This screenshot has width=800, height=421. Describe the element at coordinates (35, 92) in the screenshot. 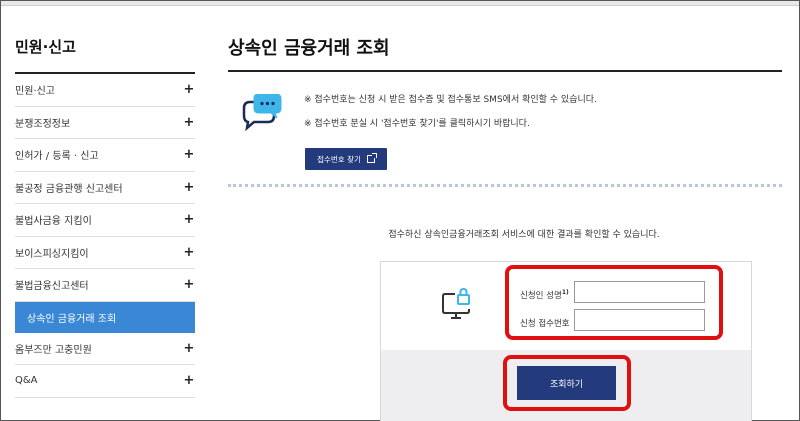

I see `sidebar-item-label: 민원·신고` at that location.